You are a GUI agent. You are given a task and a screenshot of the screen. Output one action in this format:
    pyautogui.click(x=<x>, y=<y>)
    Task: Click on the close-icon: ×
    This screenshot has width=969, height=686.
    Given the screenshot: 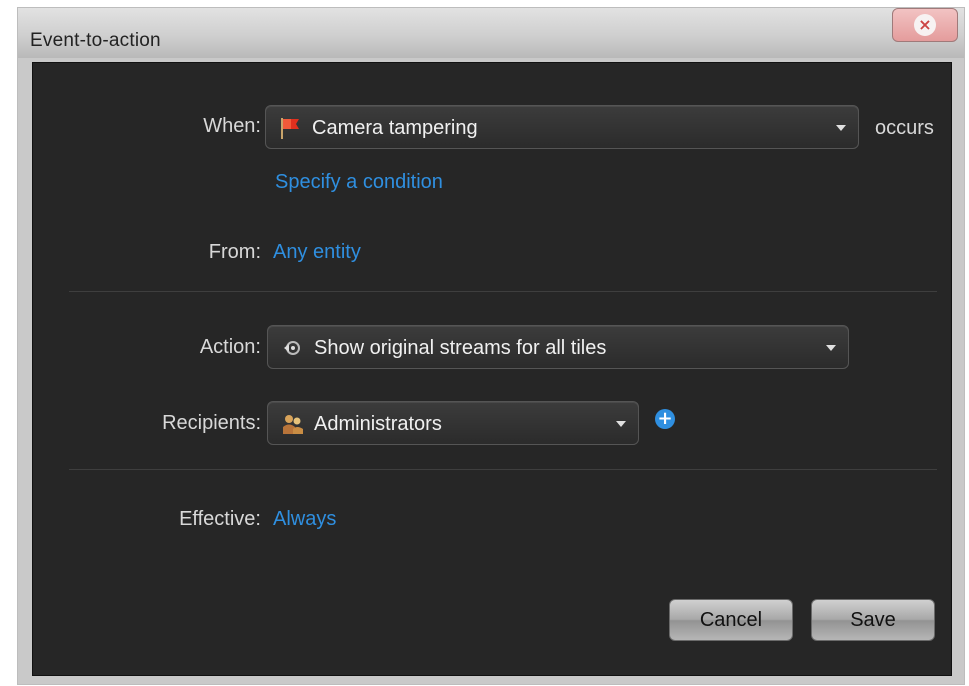 What is the action you would take?
    pyautogui.click(x=925, y=25)
    